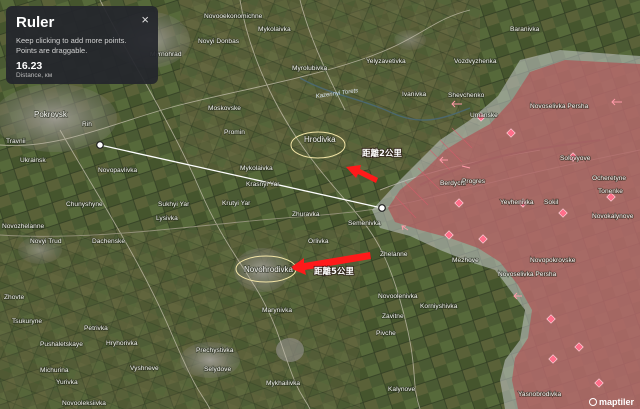 The image size is (640, 409). I want to click on place-label: Yurivka, so click(67, 382).